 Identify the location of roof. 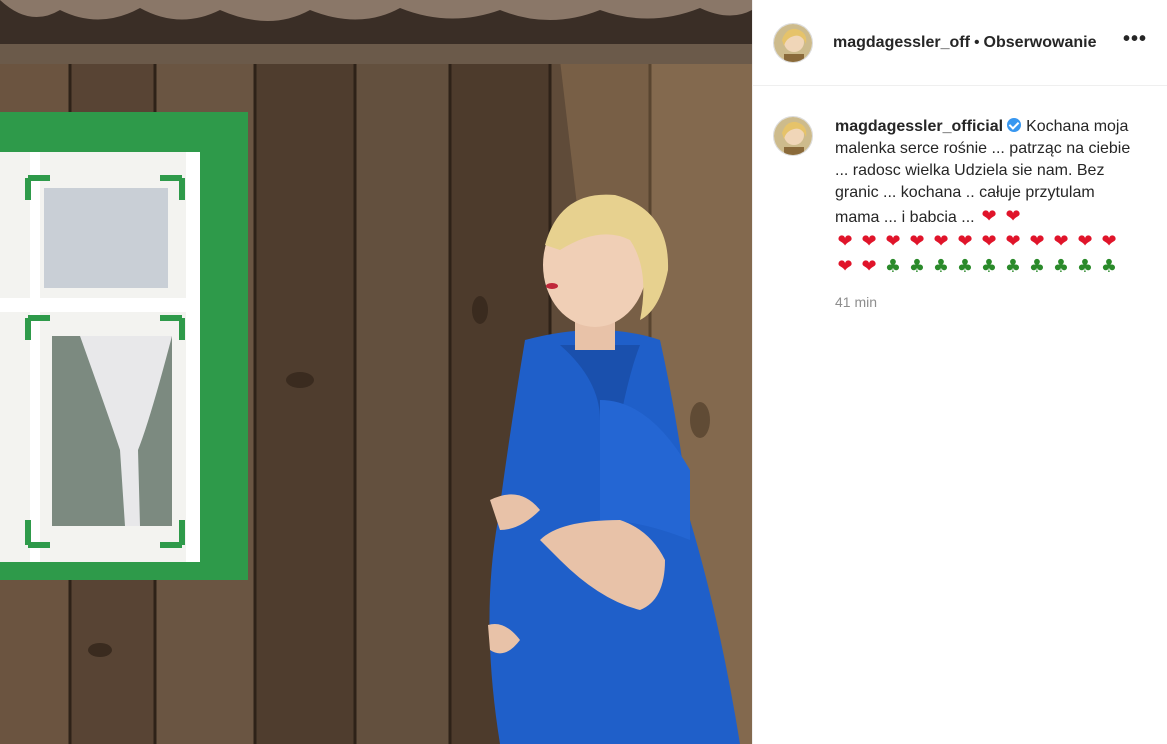
(376, 32).